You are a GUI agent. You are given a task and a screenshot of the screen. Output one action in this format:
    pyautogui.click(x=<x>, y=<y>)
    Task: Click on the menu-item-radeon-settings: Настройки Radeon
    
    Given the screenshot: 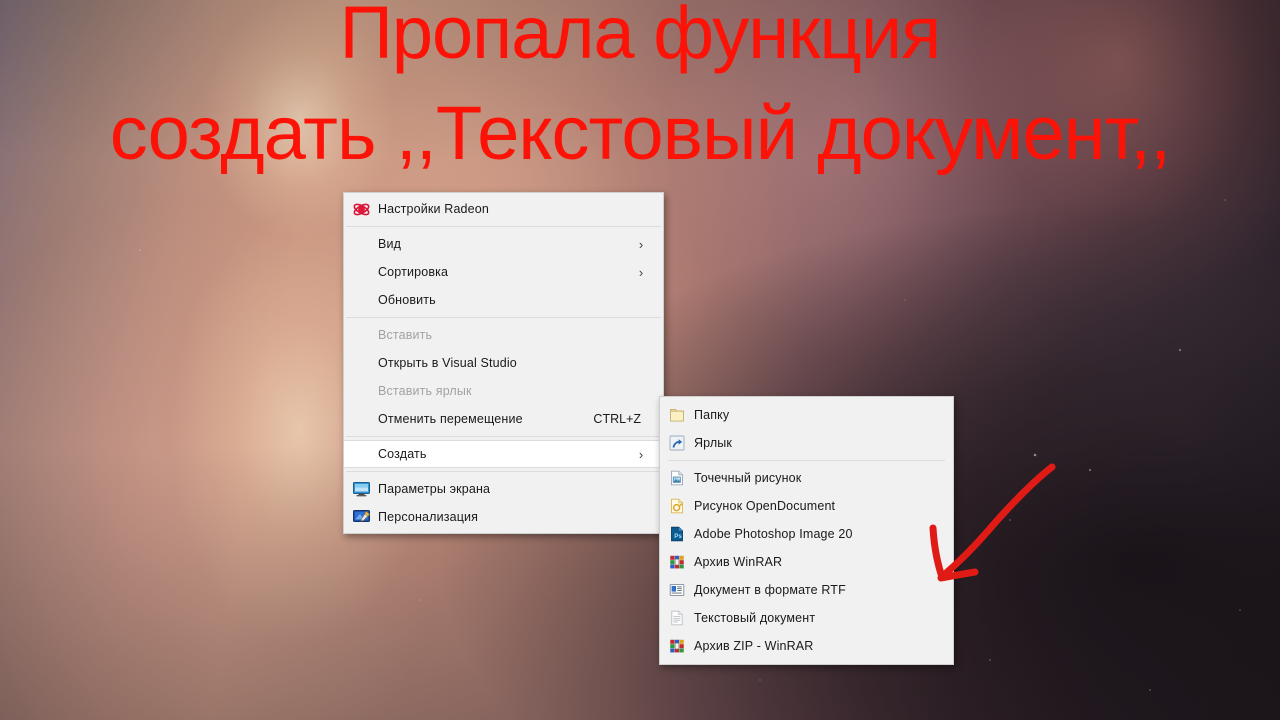 What is the action you would take?
    pyautogui.click(x=503, y=209)
    